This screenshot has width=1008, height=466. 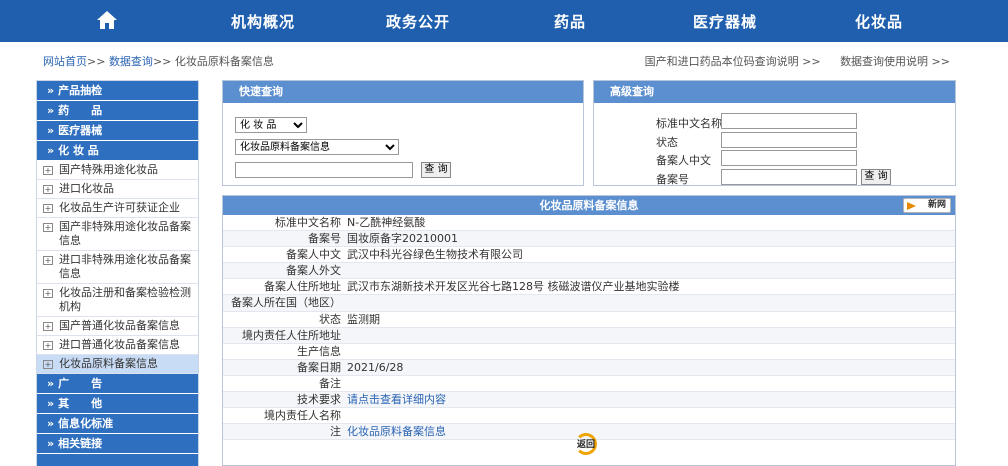 I want to click on field-value: 国妆原备字20210001, so click(x=402, y=239).